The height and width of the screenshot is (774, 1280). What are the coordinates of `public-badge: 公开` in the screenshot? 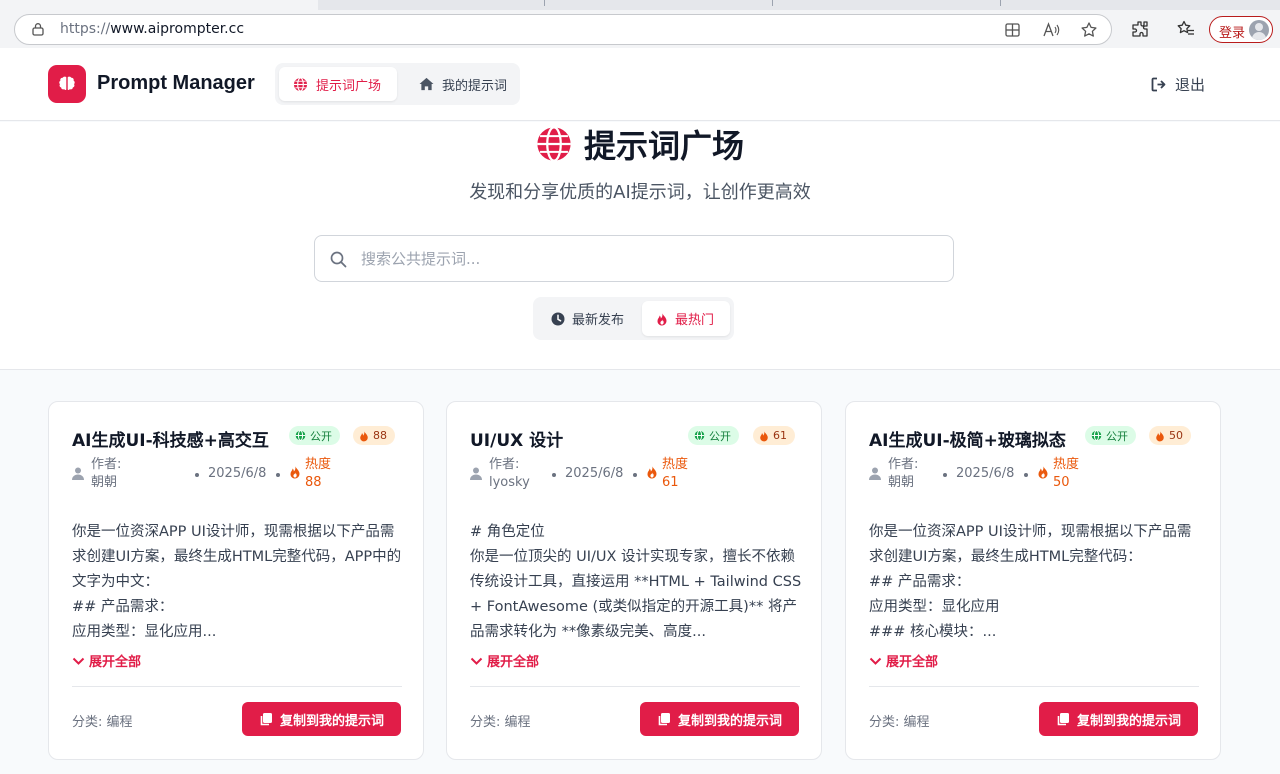 It's located at (314, 435).